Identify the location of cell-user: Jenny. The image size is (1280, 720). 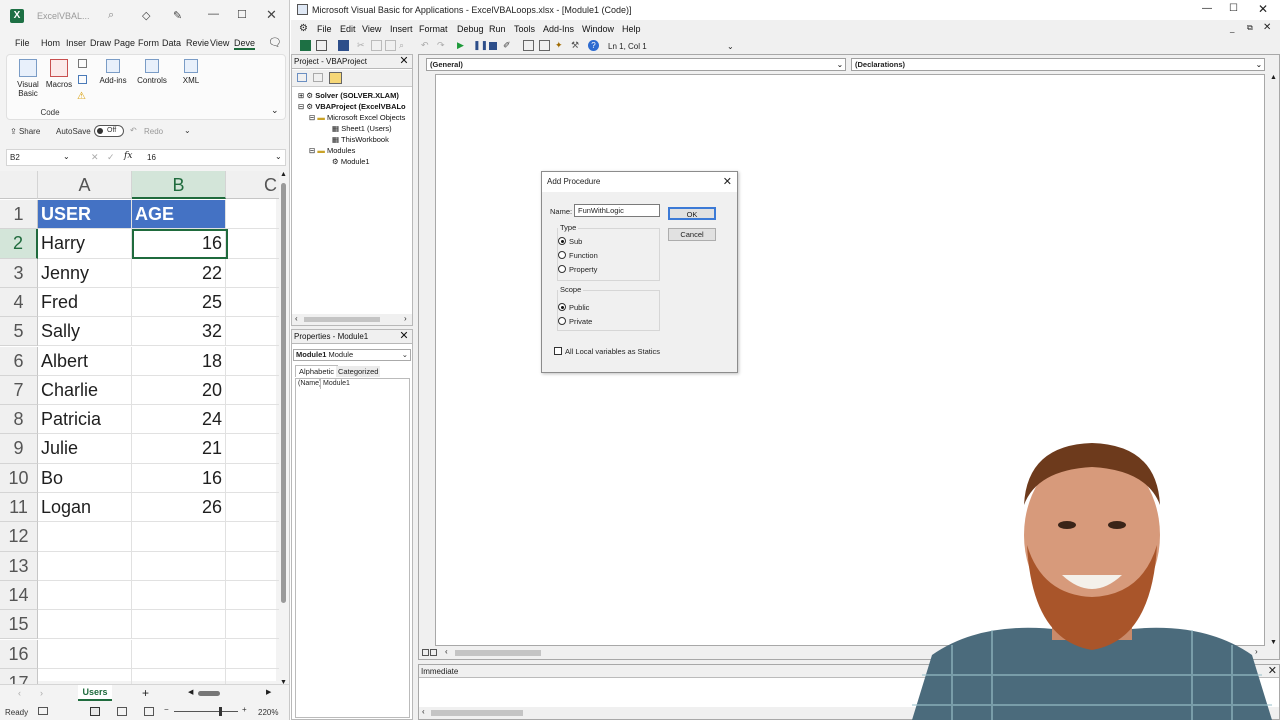
(85, 273).